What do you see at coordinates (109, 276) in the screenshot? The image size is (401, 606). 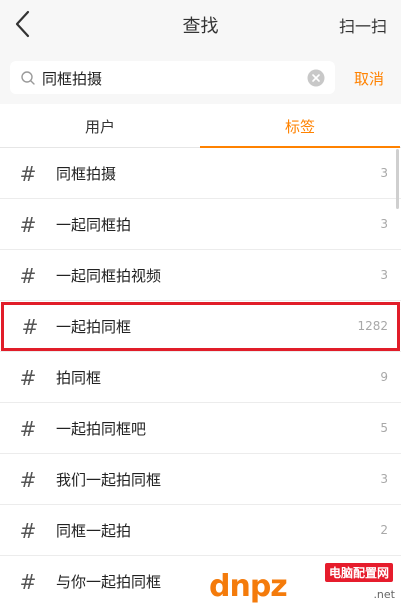 I see `tag-label: 一起同框拍视频` at bounding box center [109, 276].